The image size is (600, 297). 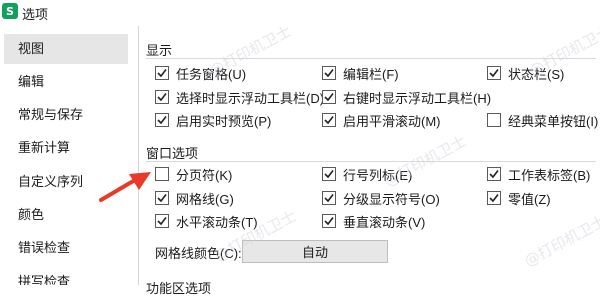 I want to click on option-float-toolbar-on-right-click: 右键时显示浮动工具栏(H), so click(x=406, y=97).